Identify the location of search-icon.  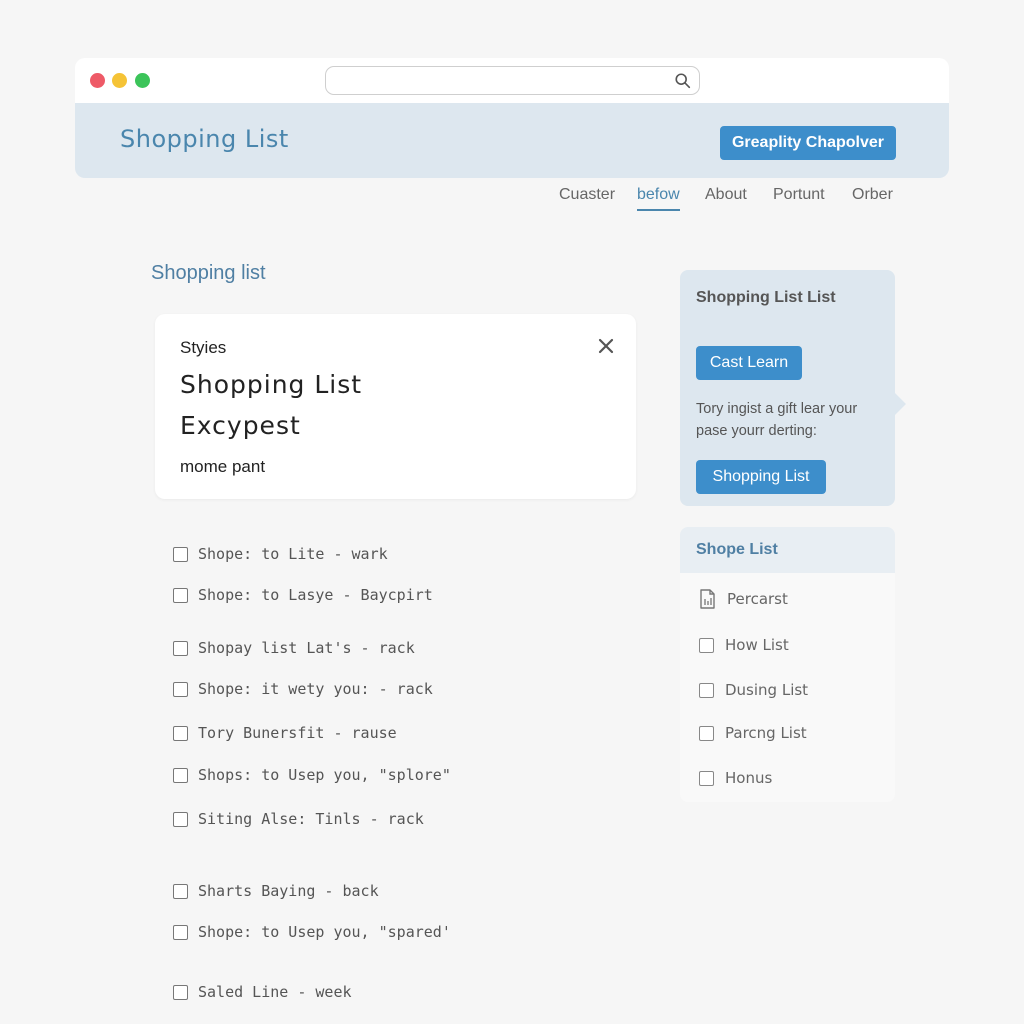
(683, 81).